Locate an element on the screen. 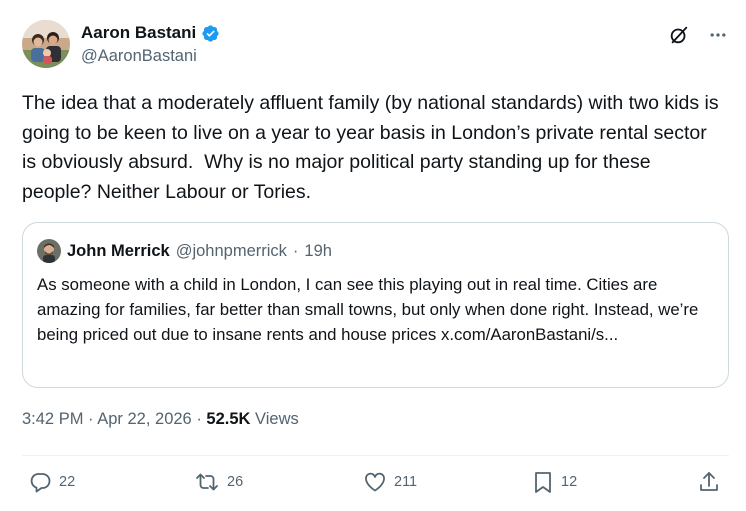  quoted-tweet-header: John Merrick @johnpmerrick · 19h is located at coordinates (184, 251).